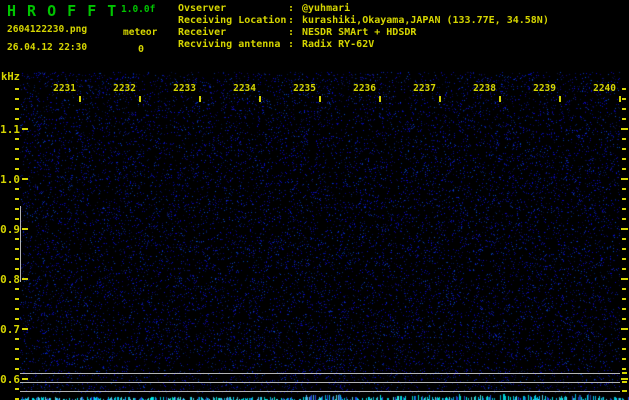  What do you see at coordinates (184, 88) in the screenshot?
I see `time-tick-label: 2233` at bounding box center [184, 88].